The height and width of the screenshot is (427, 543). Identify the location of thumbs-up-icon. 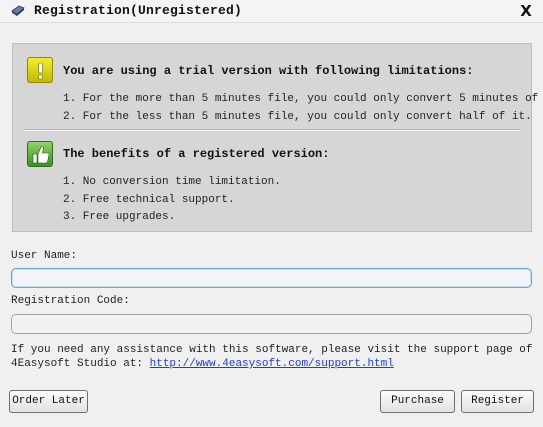
(40, 154).